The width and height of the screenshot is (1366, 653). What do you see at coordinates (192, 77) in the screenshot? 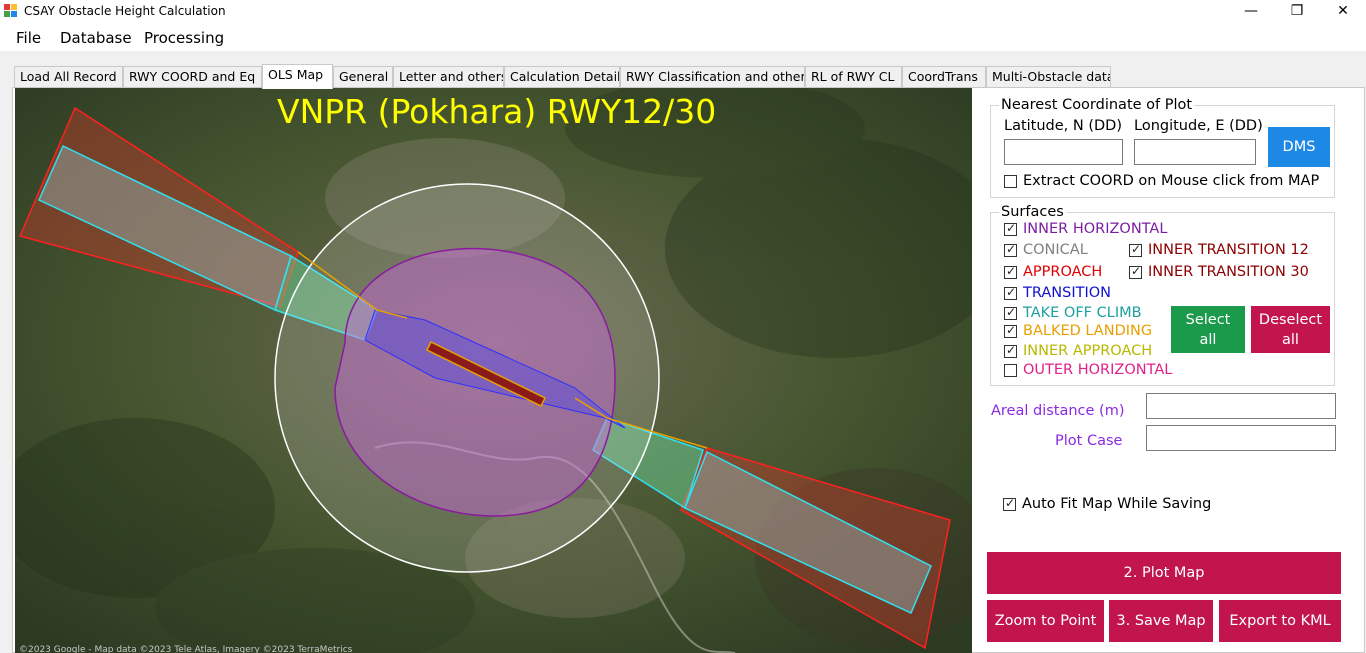
I see `tab-rwy-coord: RWY COORD and Eq` at bounding box center [192, 77].